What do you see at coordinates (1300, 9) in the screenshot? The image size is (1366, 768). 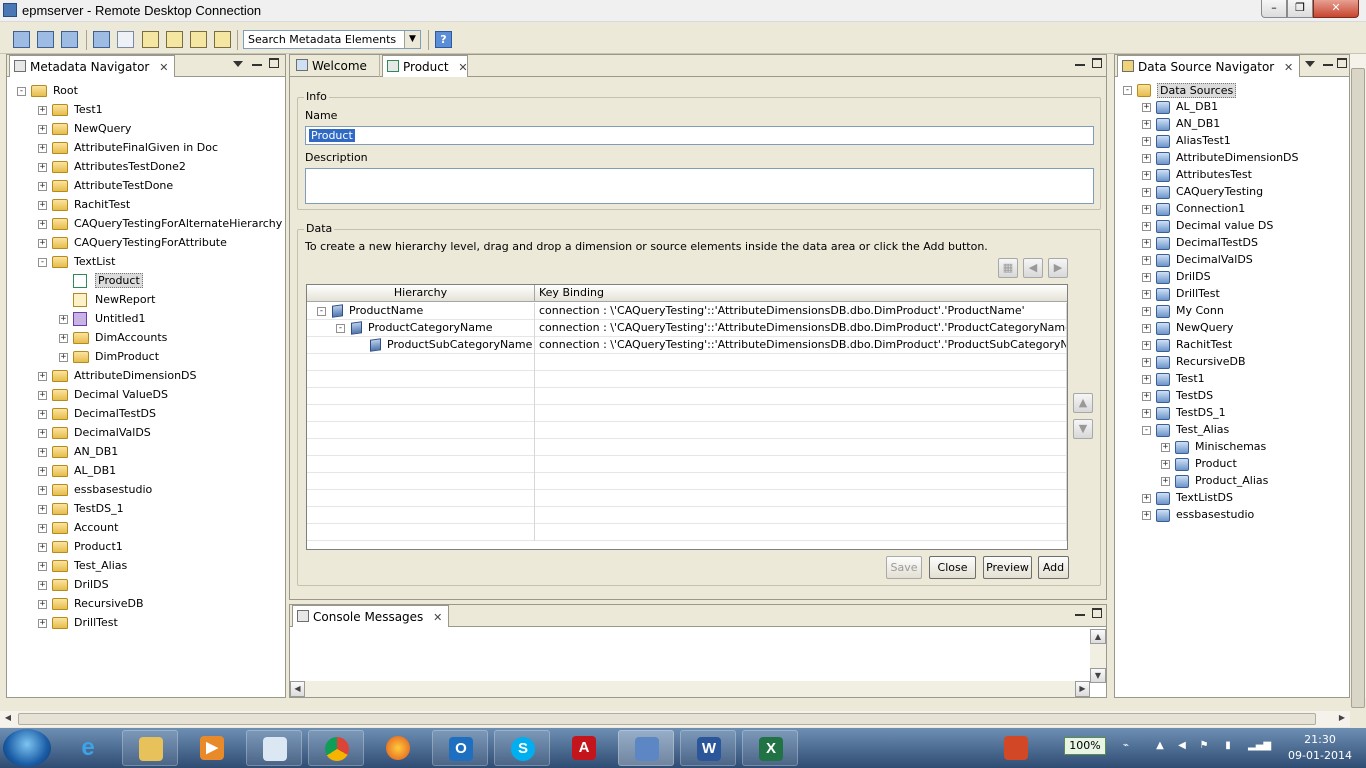 I see `maximize-button: ❐` at bounding box center [1300, 9].